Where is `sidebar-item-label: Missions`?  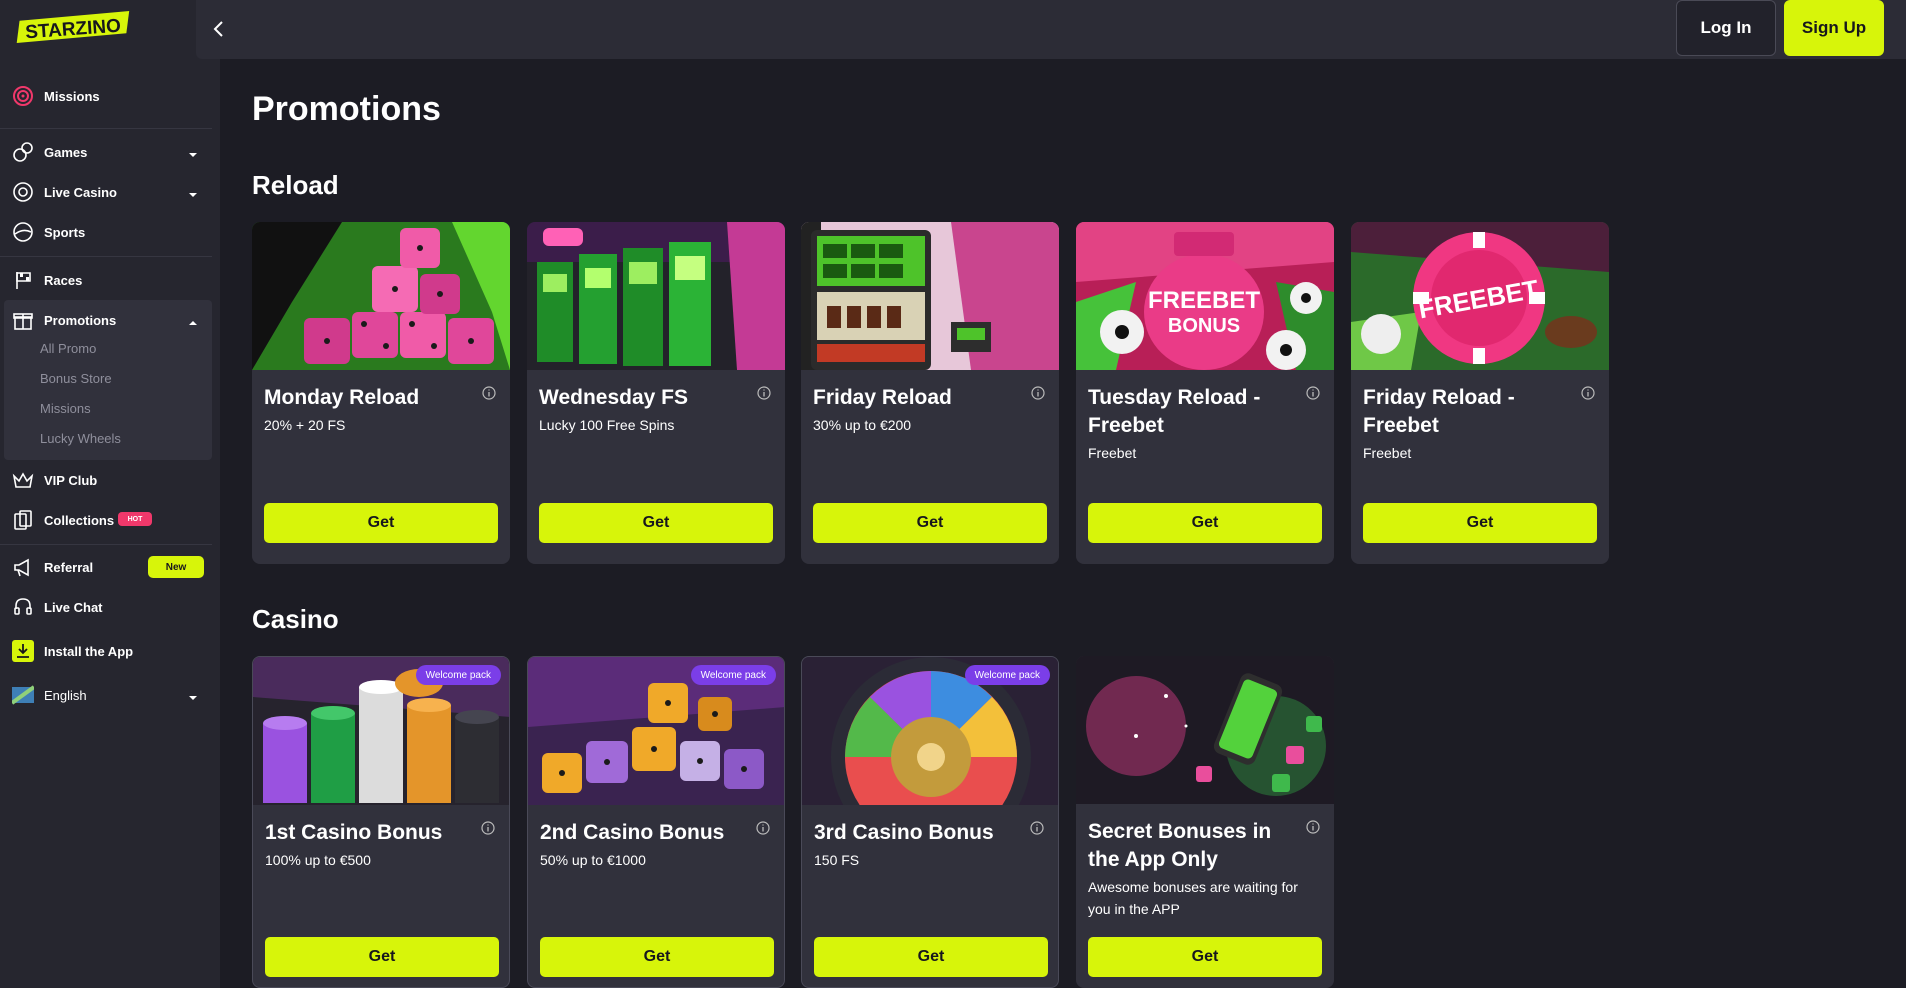
sidebar-item-label: Missions is located at coordinates (72, 96).